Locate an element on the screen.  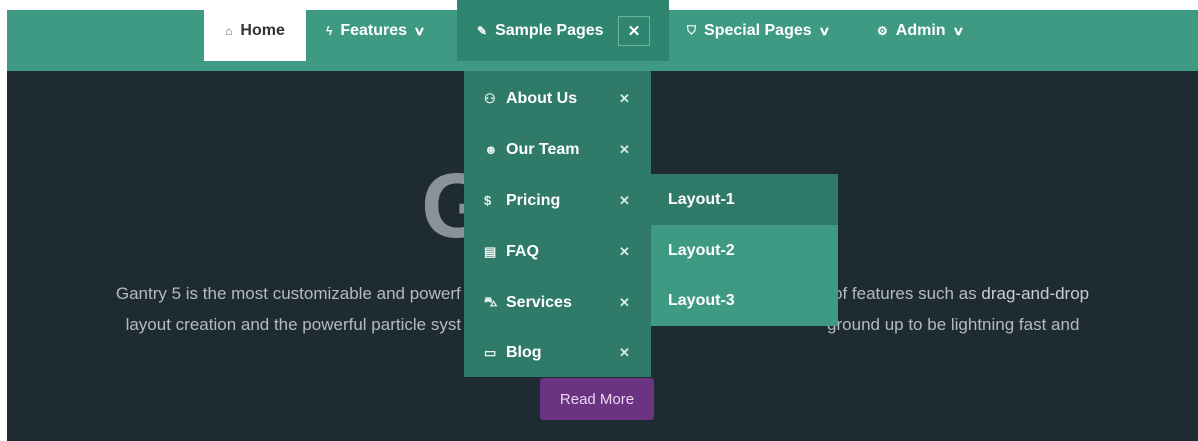
dropdown-item-services: ⛍ Services ✕ is located at coordinates (557, 302).